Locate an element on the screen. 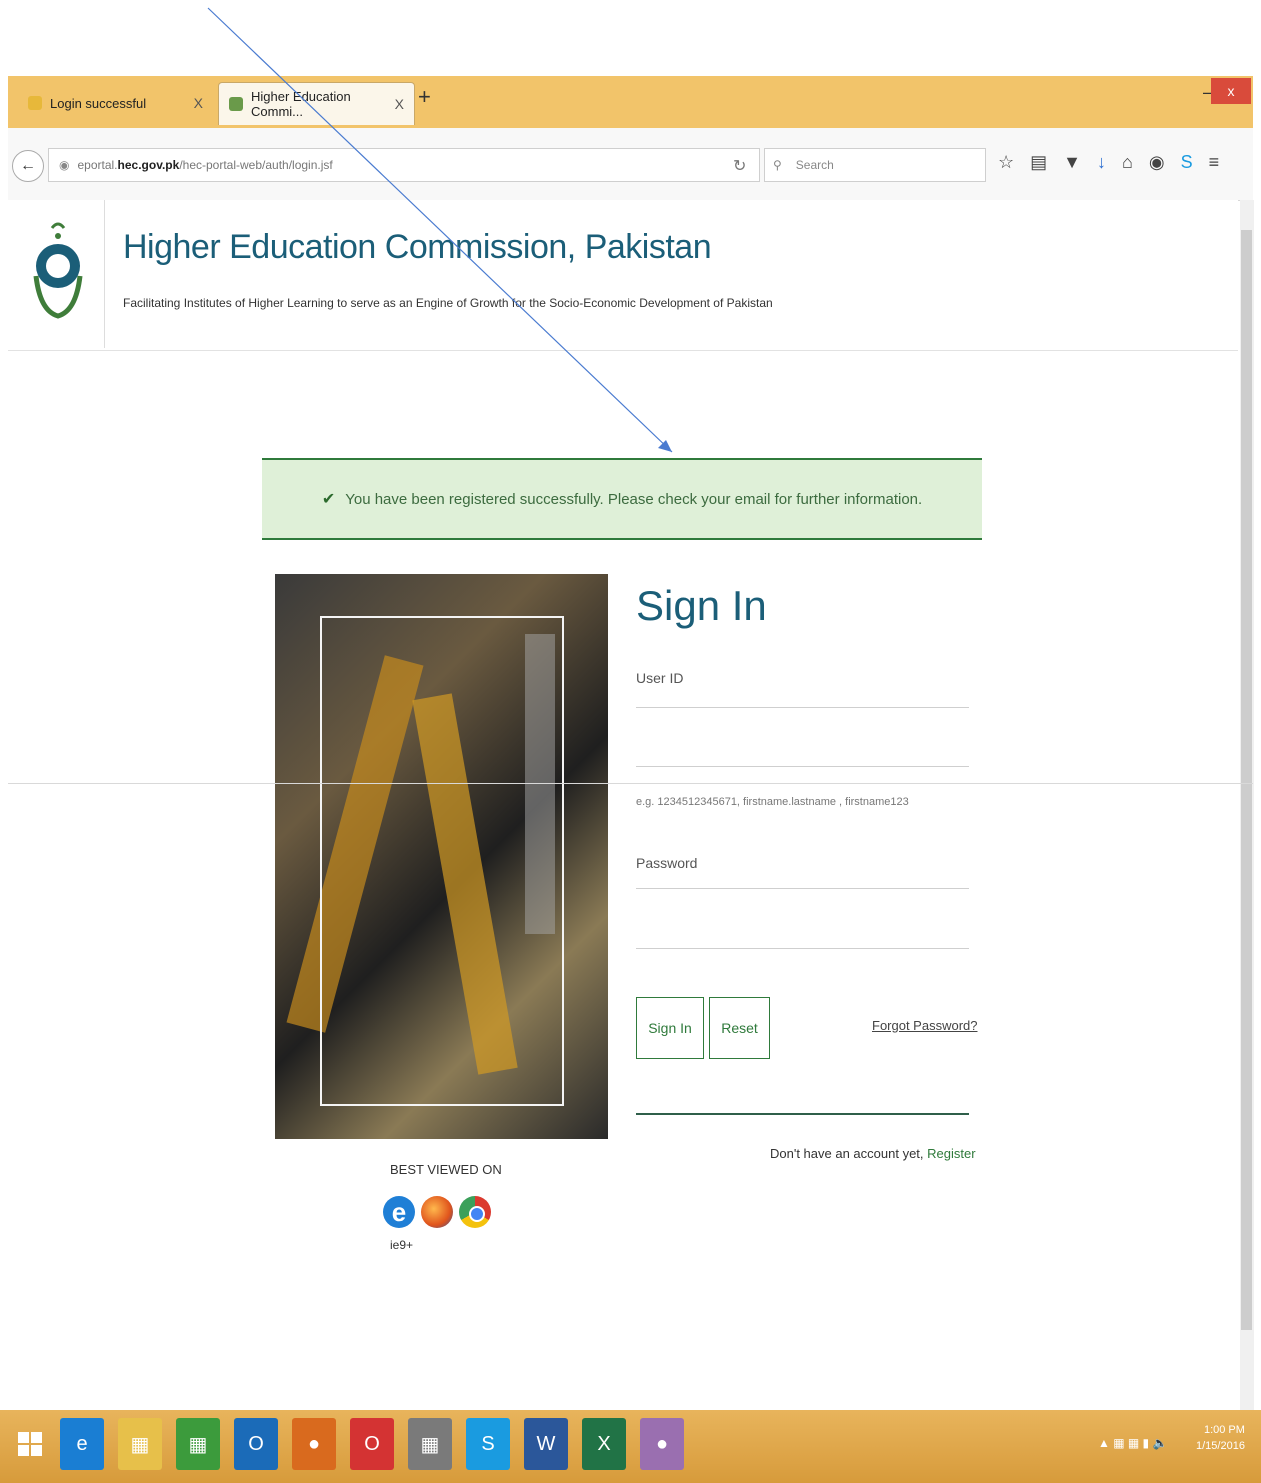  taskbar-clock: 1:00 PM 1/15/2016 is located at coordinates (1220, 1438).